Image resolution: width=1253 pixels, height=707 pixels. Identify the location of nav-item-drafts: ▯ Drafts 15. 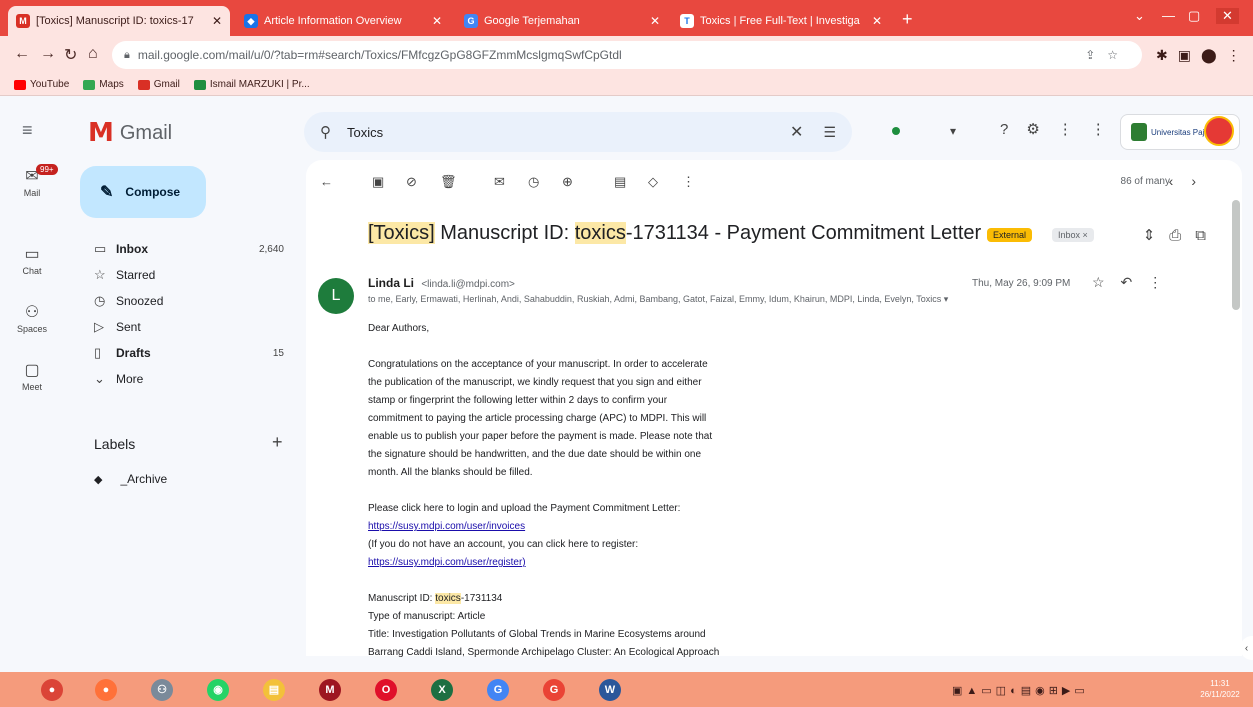
(190, 353).